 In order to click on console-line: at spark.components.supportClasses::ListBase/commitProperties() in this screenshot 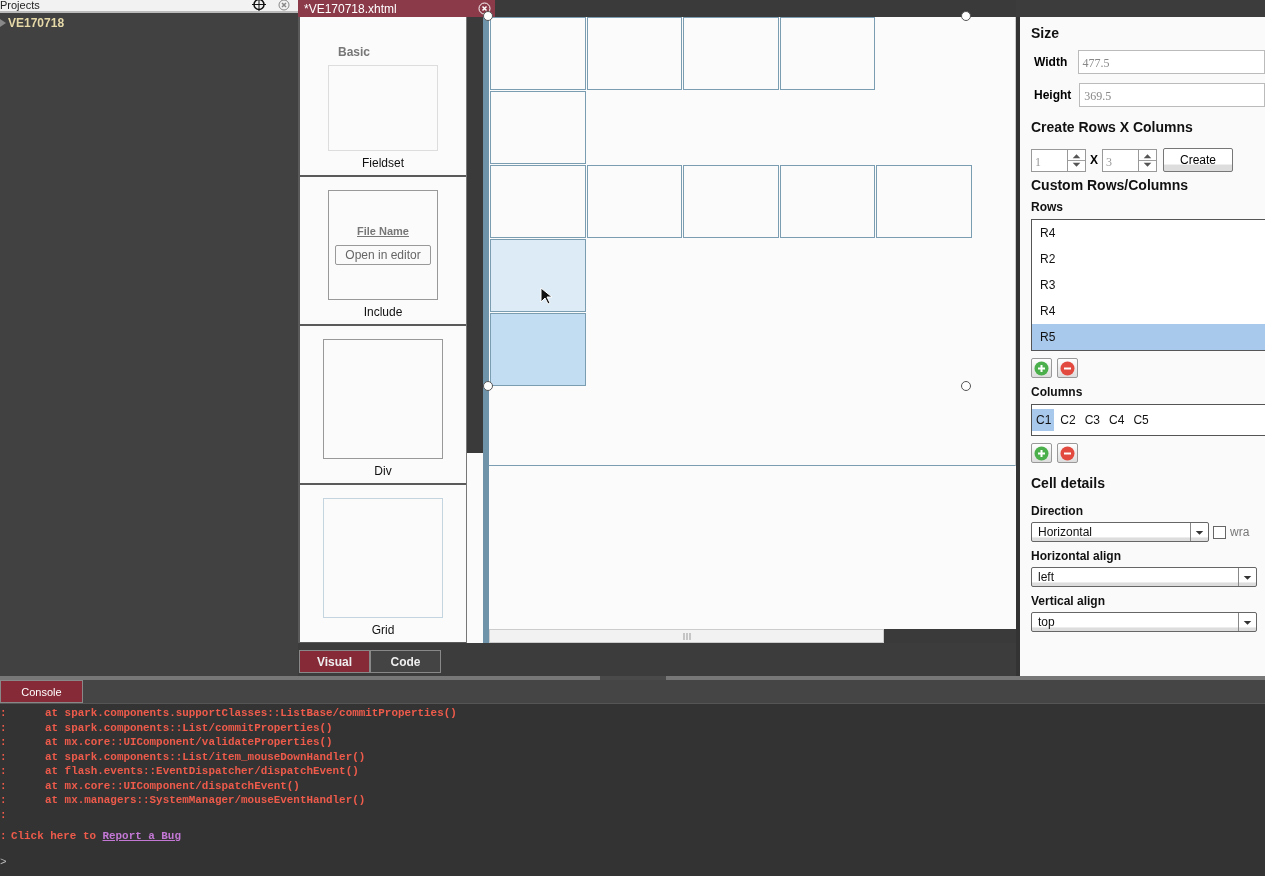, I will do `click(251, 713)`.